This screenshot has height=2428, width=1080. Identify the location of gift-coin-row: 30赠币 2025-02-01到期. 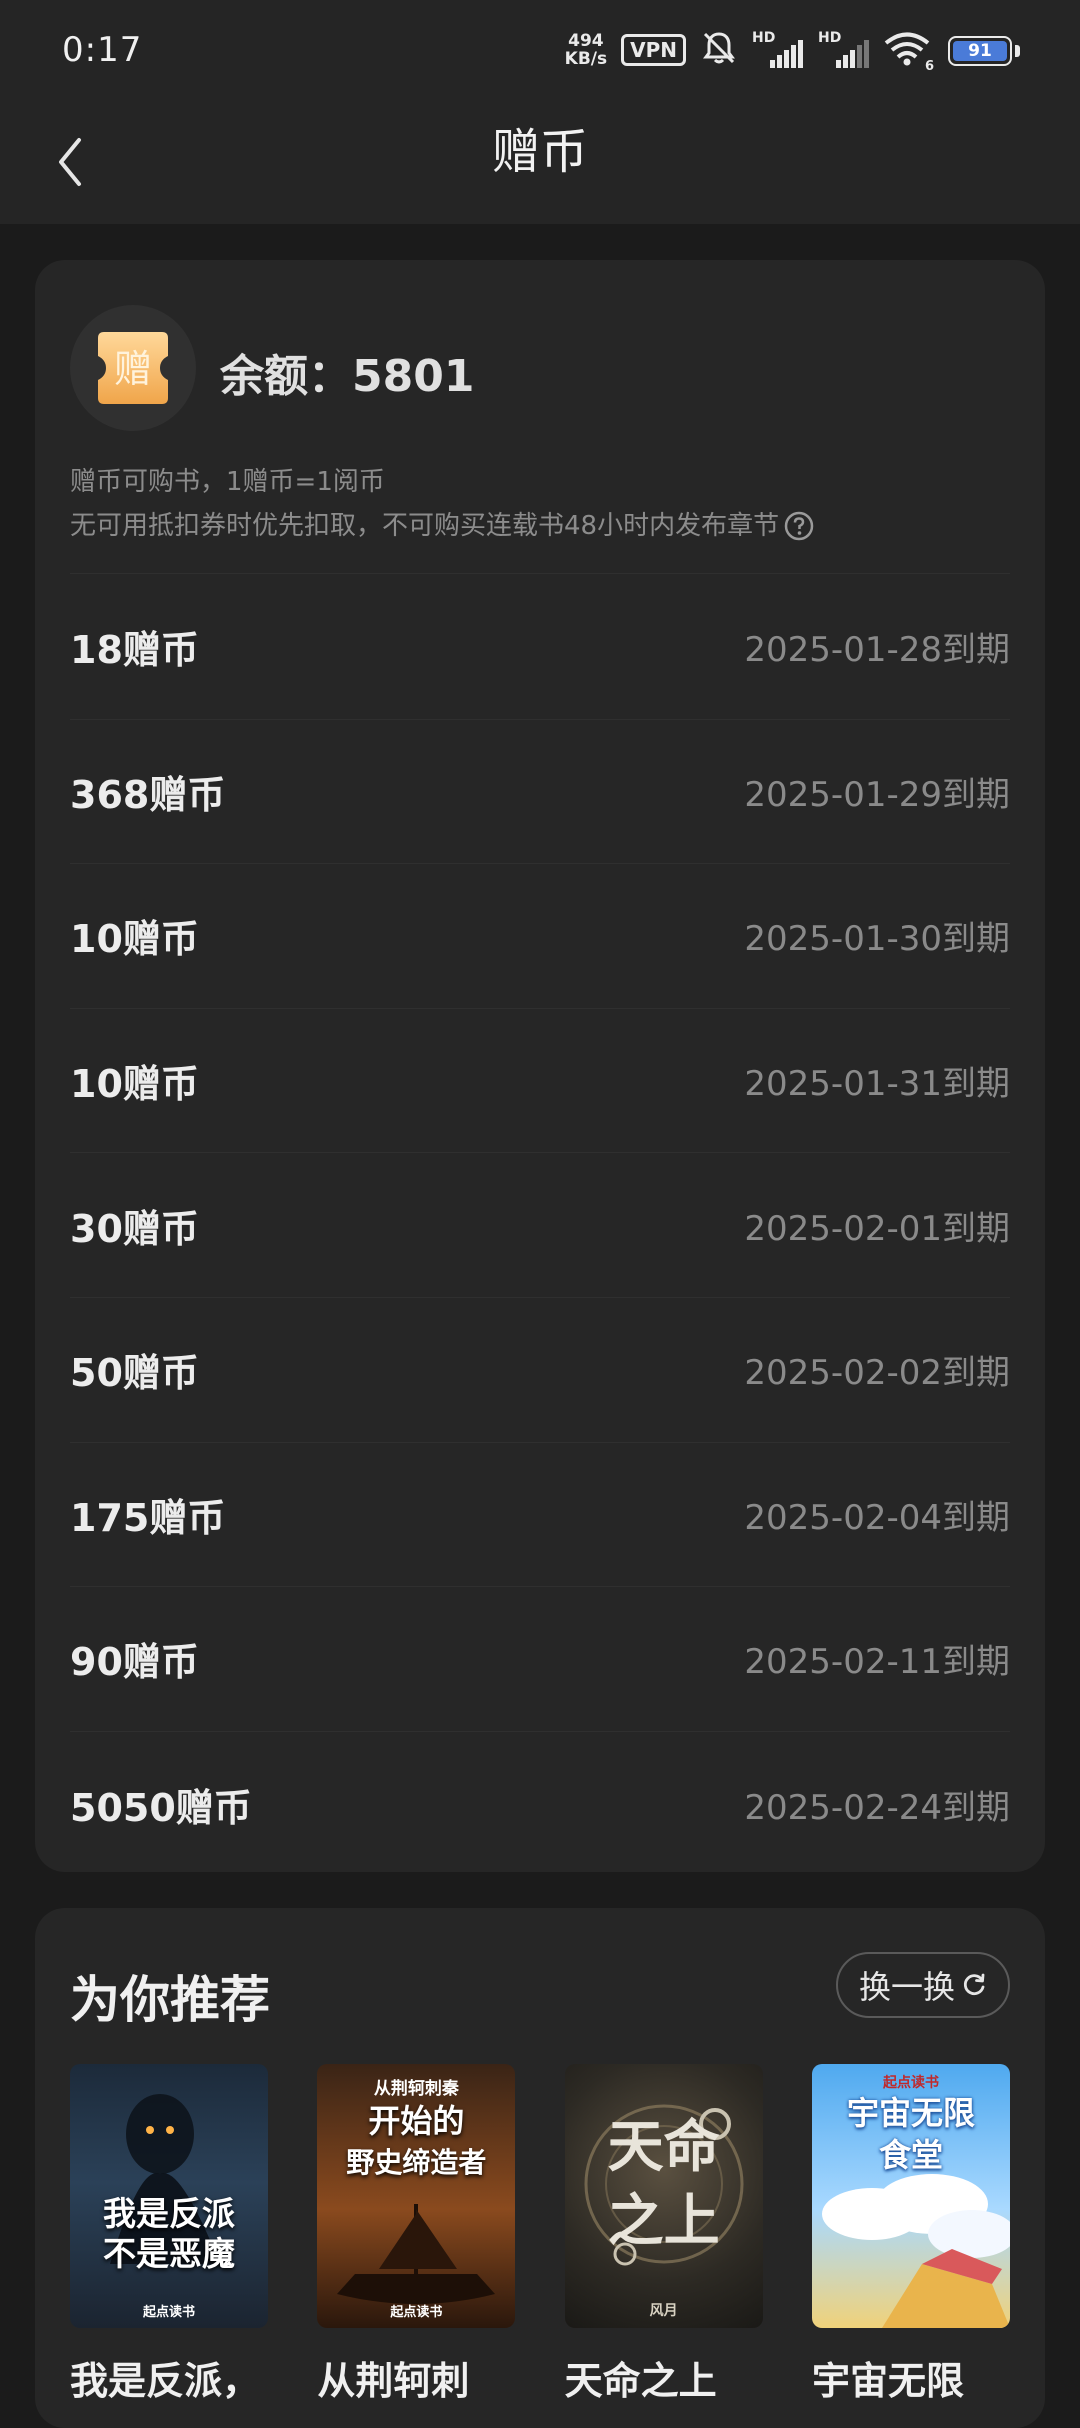
(540, 1225).